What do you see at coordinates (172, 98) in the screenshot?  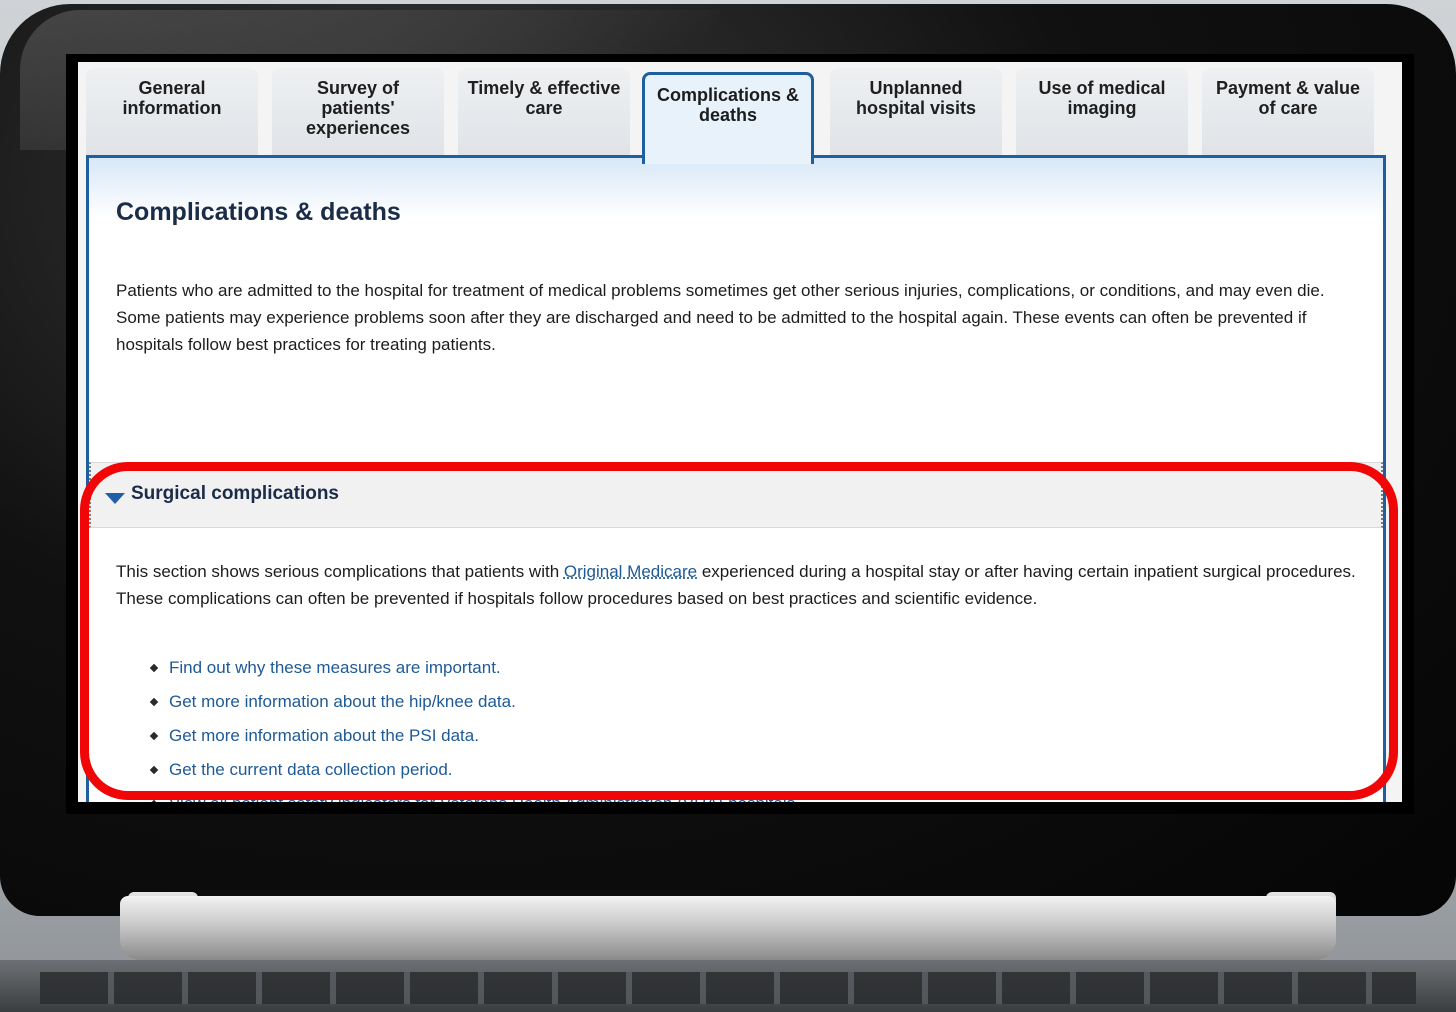 I see `tab-label: General information` at bounding box center [172, 98].